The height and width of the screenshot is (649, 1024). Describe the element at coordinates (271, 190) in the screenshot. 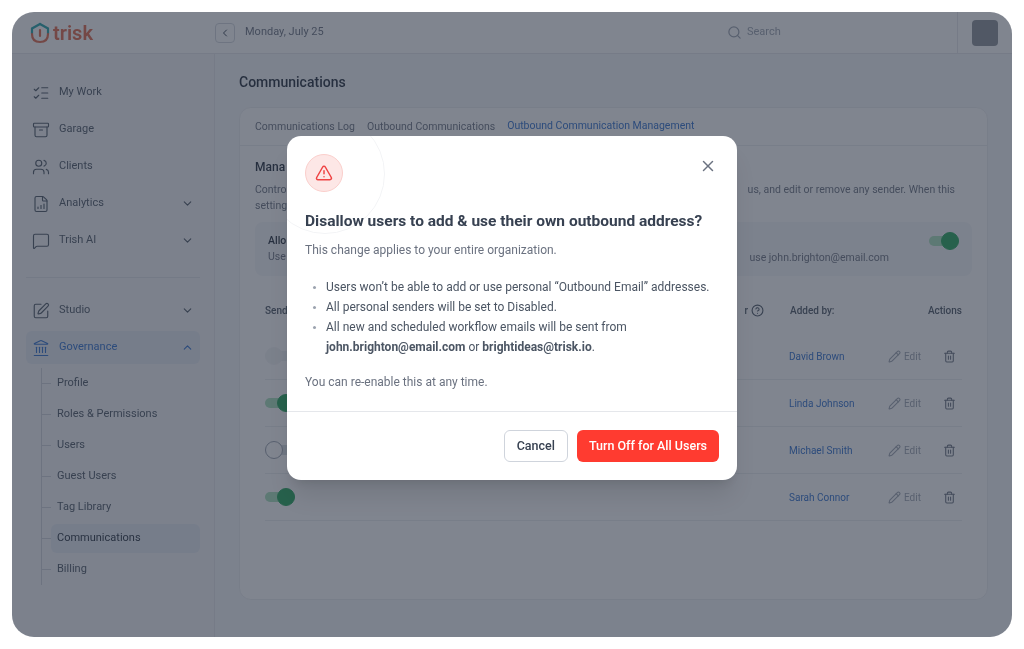

I see `description-text: Contro` at that location.